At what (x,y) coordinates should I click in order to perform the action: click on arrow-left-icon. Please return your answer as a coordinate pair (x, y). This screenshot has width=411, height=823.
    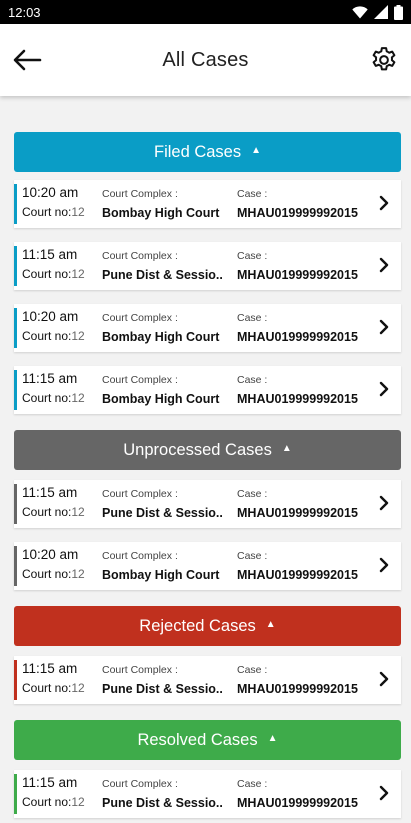
    Looking at the image, I should click on (27, 60).